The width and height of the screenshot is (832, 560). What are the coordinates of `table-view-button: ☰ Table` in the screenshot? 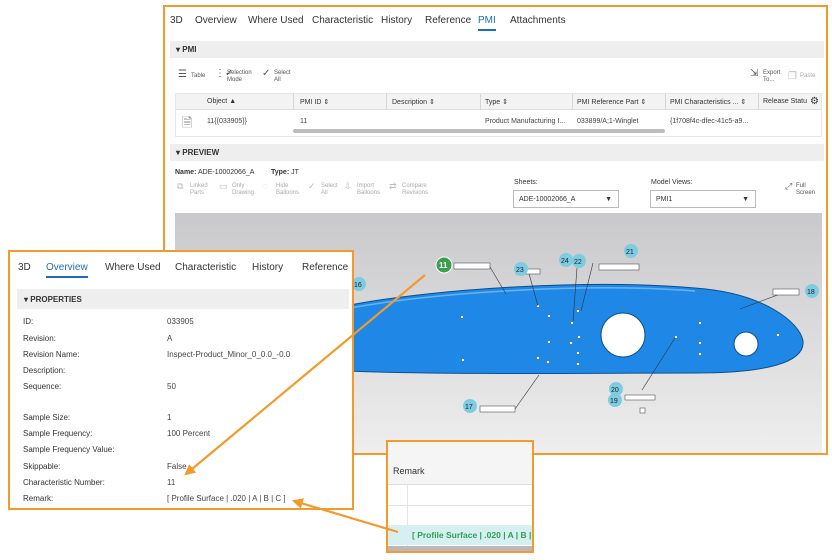 It's located at (191, 75).